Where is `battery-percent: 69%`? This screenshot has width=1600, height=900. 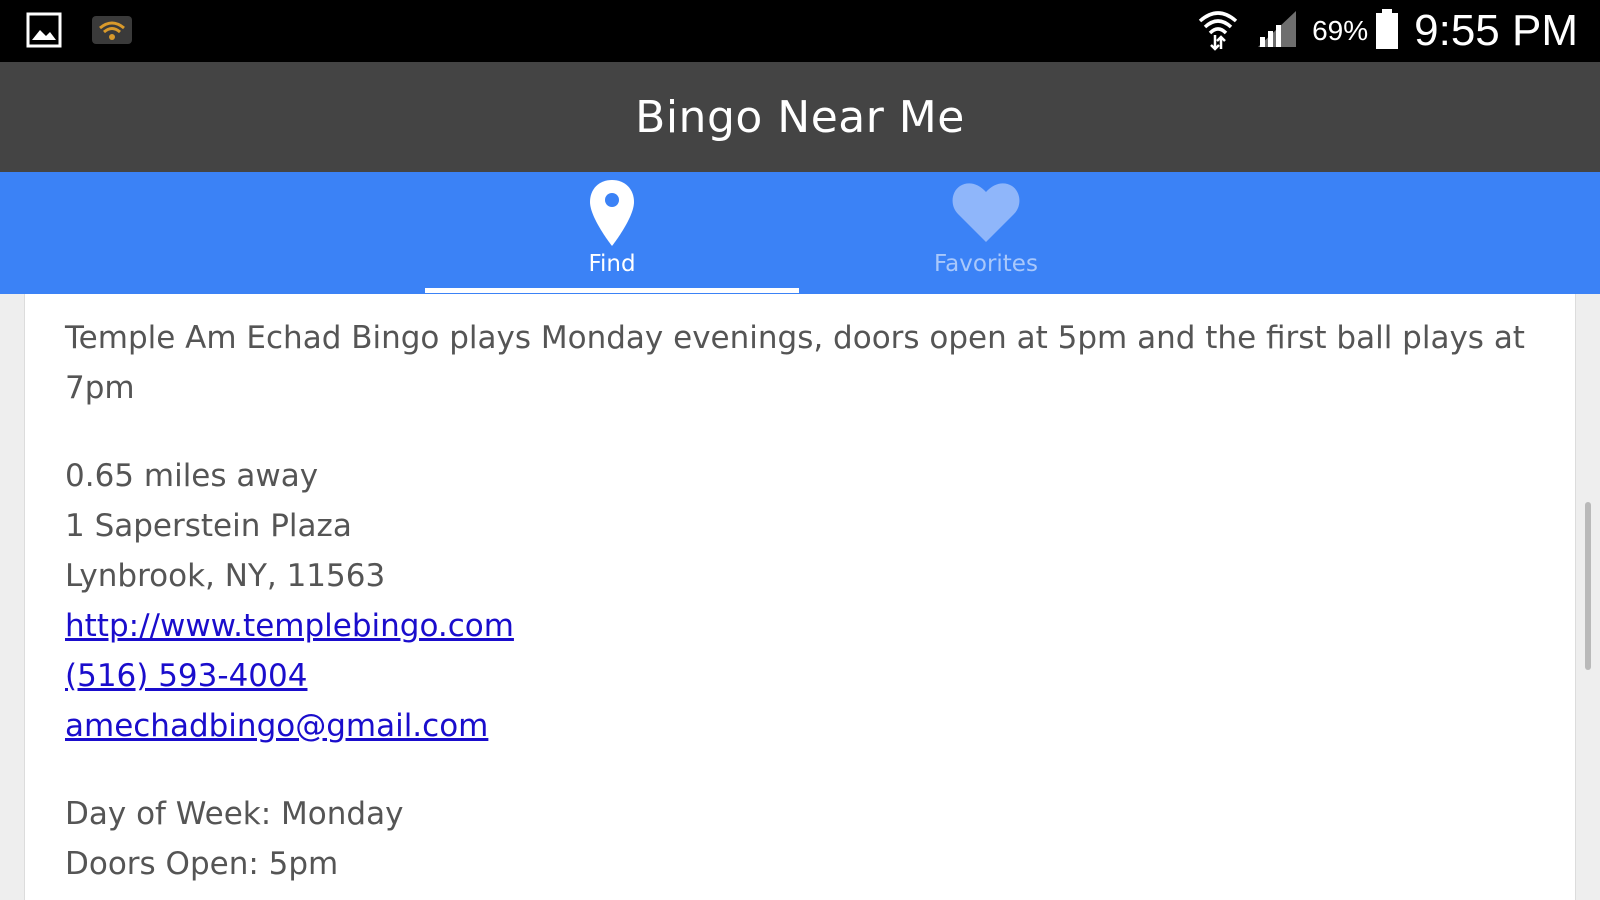
battery-percent: 69% is located at coordinates (1340, 30).